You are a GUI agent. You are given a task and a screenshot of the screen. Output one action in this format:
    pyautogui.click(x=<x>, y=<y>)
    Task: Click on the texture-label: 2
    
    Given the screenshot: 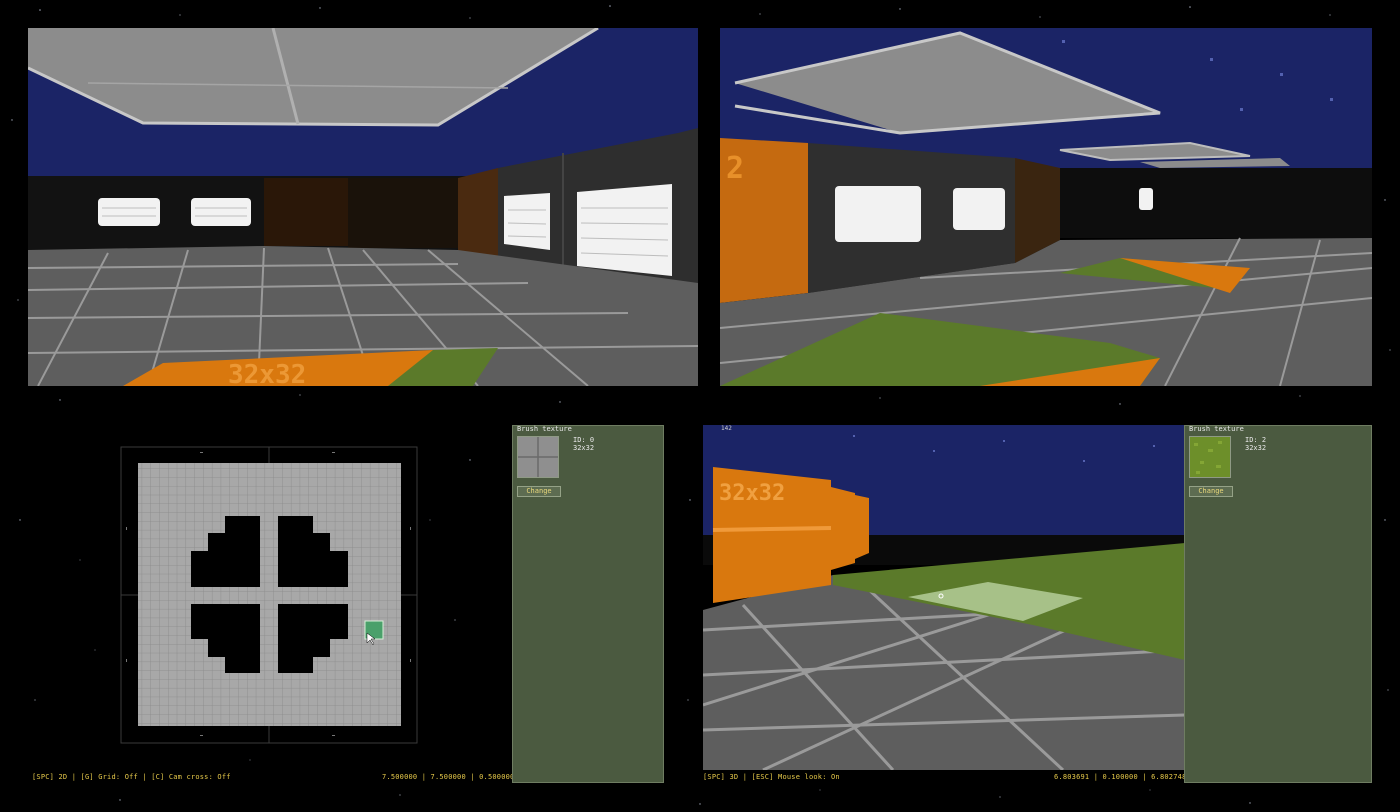 What is the action you would take?
    pyautogui.click(x=735, y=168)
    